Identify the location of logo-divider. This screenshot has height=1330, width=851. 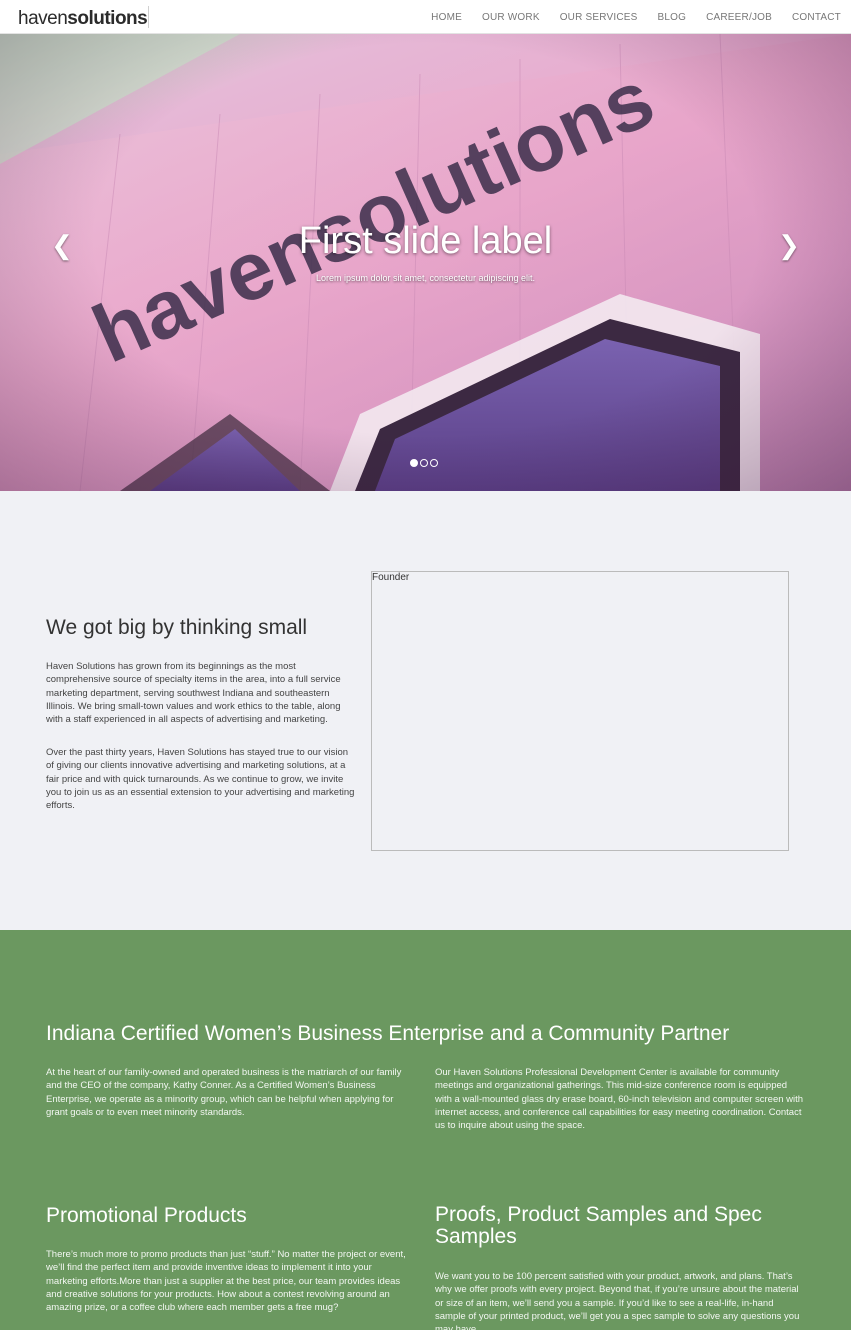
(148, 17).